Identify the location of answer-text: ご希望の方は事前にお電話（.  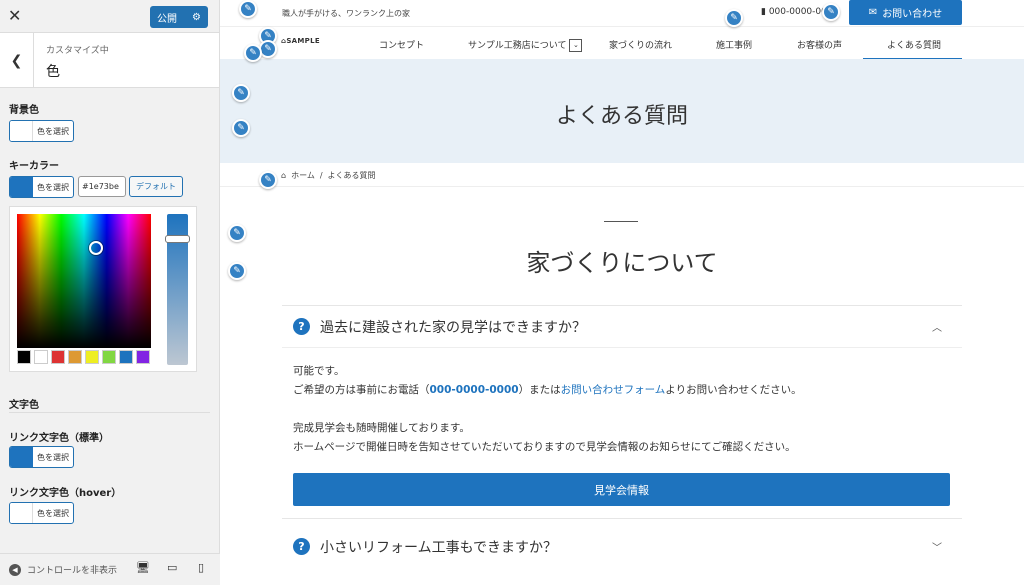
(361, 390).